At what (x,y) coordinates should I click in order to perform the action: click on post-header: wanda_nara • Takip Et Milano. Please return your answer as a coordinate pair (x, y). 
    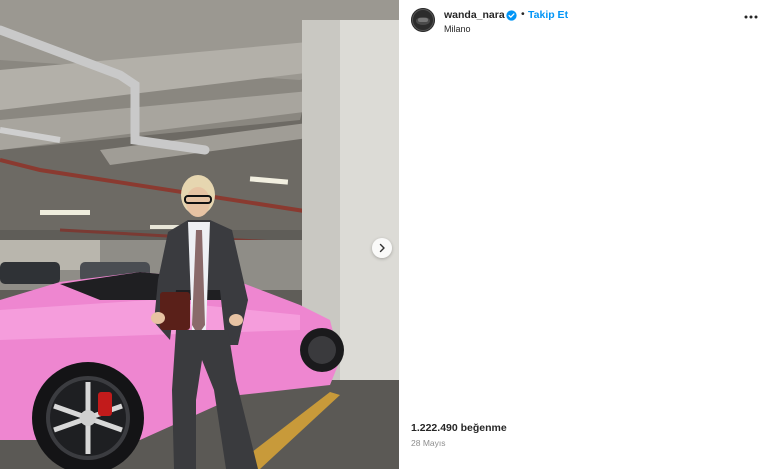
    Looking at the image, I should click on (586, 22).